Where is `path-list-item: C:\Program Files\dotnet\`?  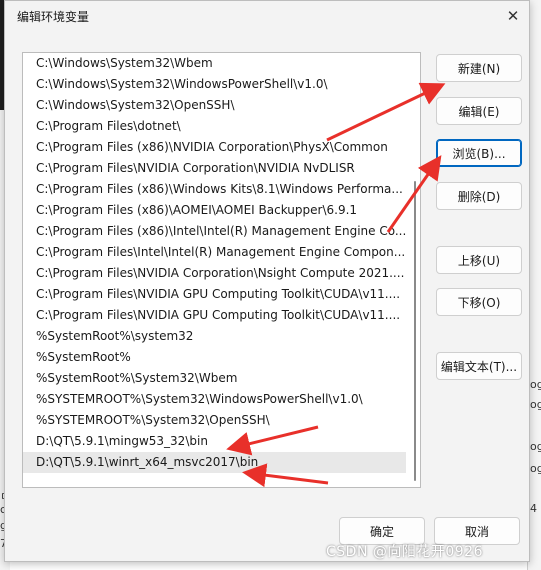
path-list-item: C:\Program Files\dotnet\ is located at coordinates (214, 126).